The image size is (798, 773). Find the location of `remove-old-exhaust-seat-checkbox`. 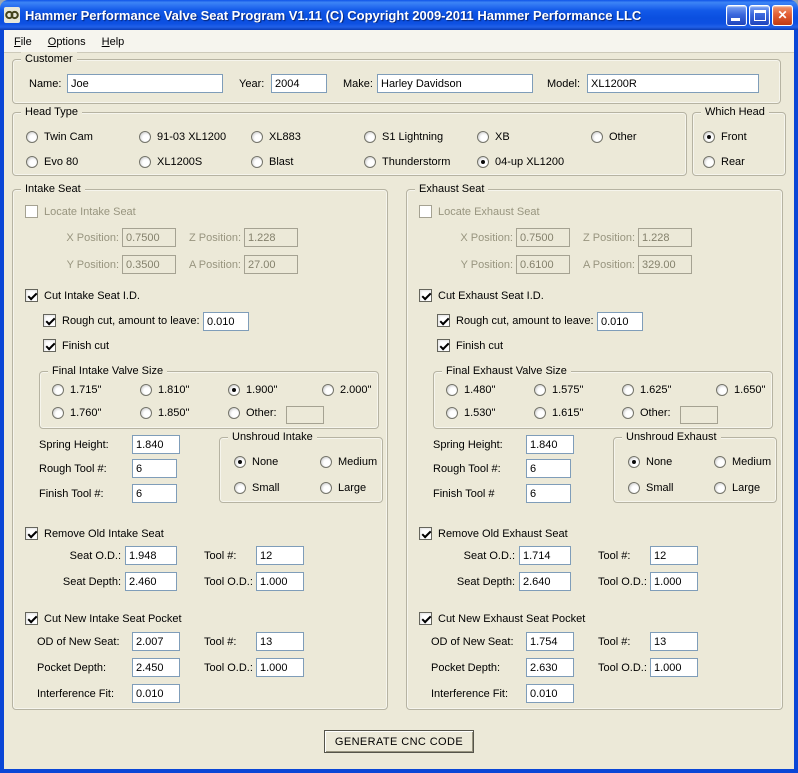

remove-old-exhaust-seat-checkbox is located at coordinates (425, 533).